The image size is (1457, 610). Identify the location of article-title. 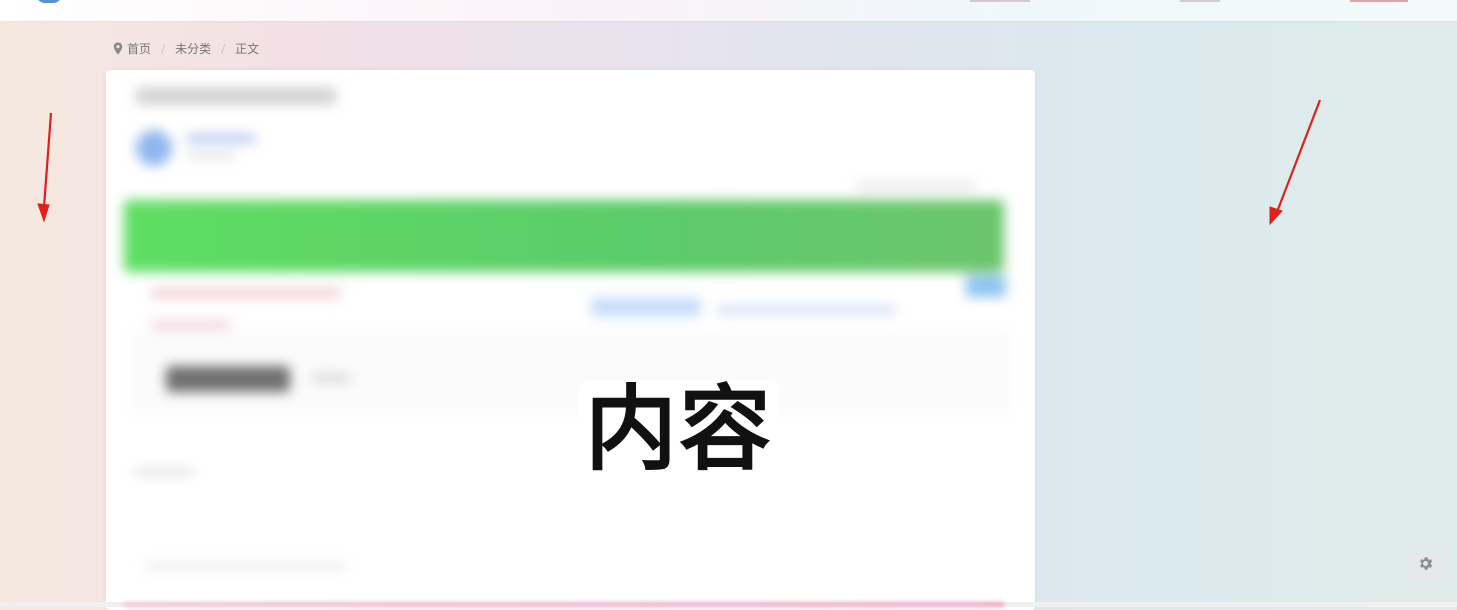
(236, 96).